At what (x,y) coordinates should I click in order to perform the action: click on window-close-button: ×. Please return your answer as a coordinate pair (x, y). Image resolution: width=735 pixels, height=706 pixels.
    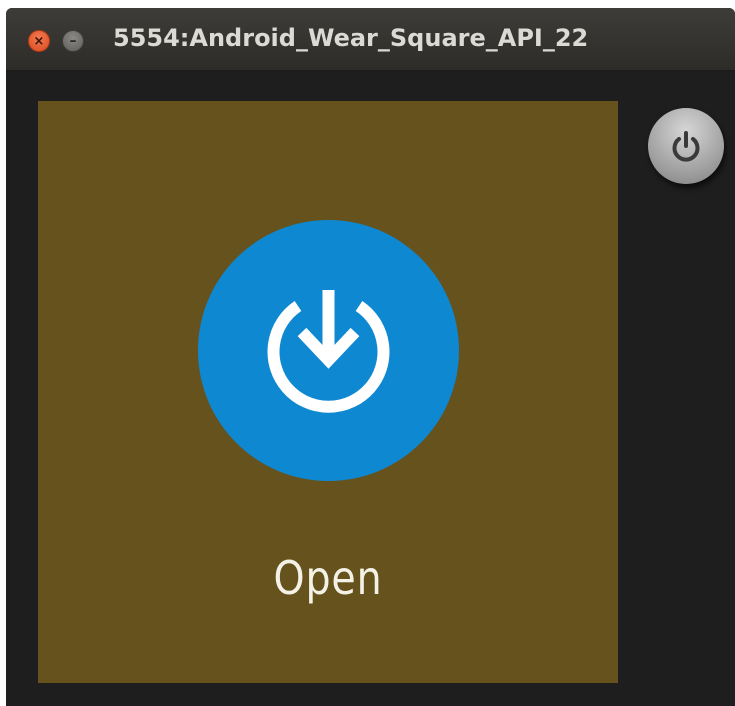
    Looking at the image, I should click on (39, 41).